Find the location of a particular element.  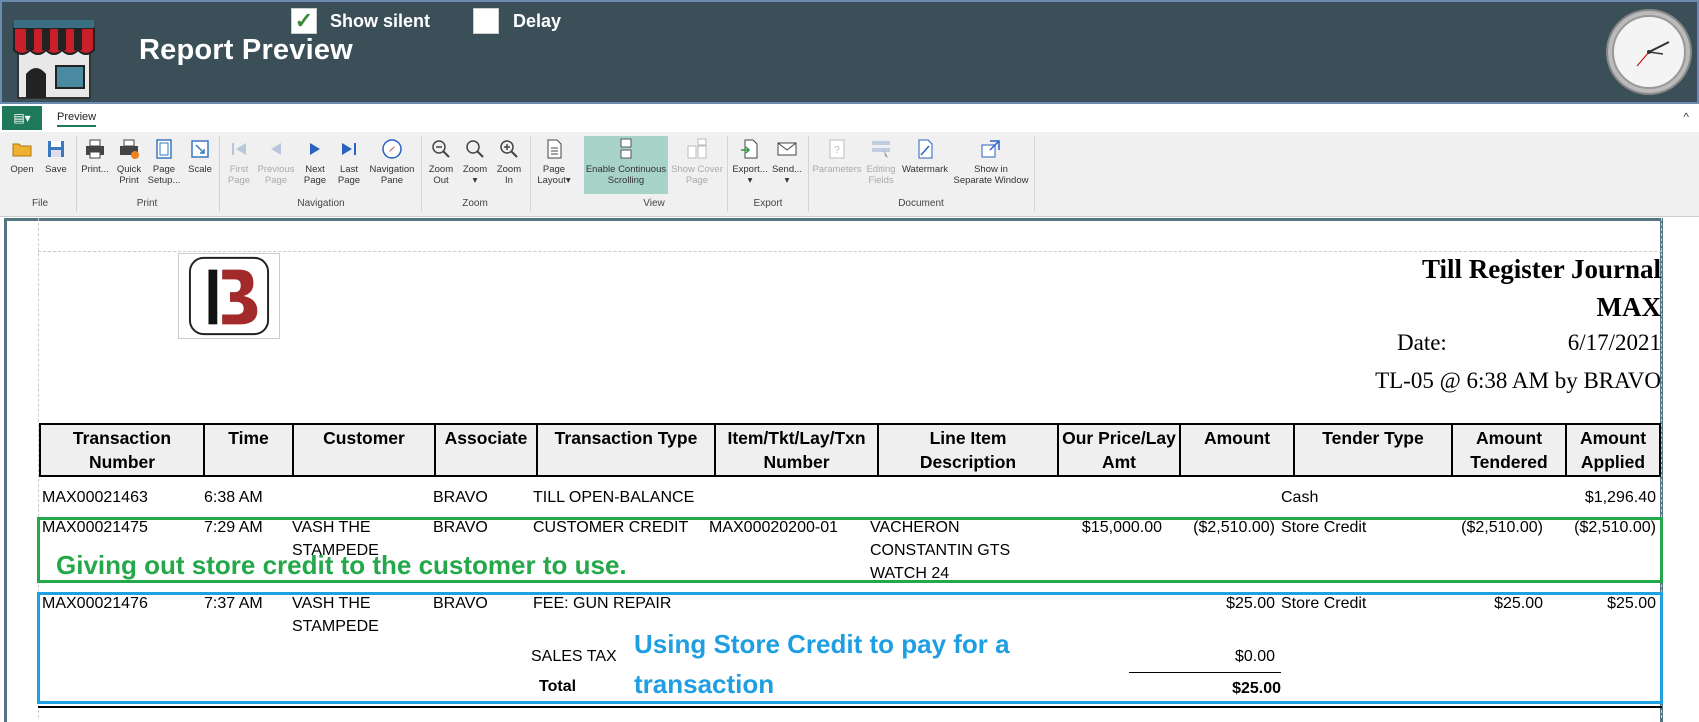

checkmark-icon: ✓ is located at coordinates (304, 20).